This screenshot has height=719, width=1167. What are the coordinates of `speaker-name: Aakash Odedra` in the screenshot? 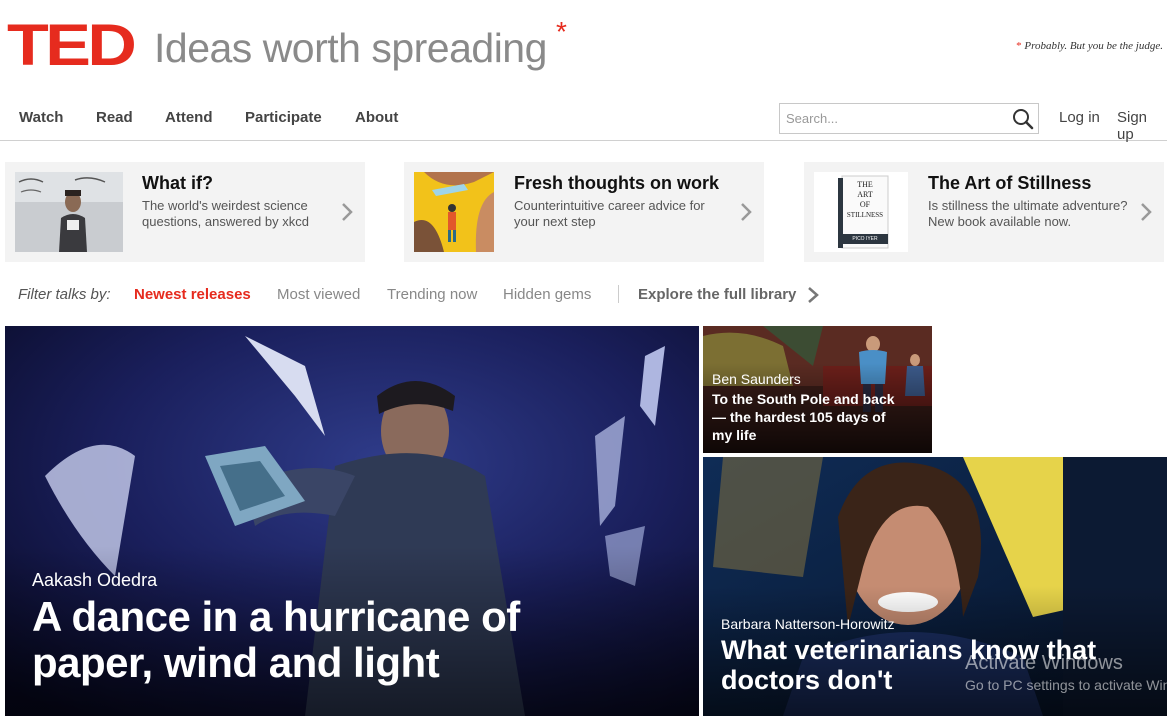 It's located at (95, 580).